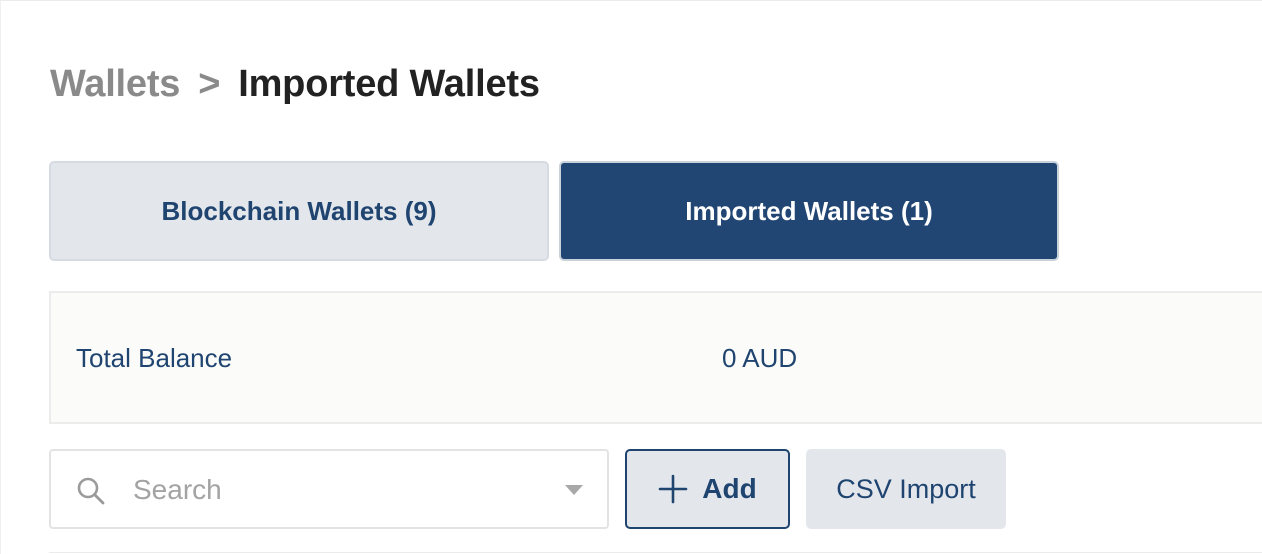 The width and height of the screenshot is (1262, 554). What do you see at coordinates (729, 488) in the screenshot?
I see `add-button-label: Add` at bounding box center [729, 488].